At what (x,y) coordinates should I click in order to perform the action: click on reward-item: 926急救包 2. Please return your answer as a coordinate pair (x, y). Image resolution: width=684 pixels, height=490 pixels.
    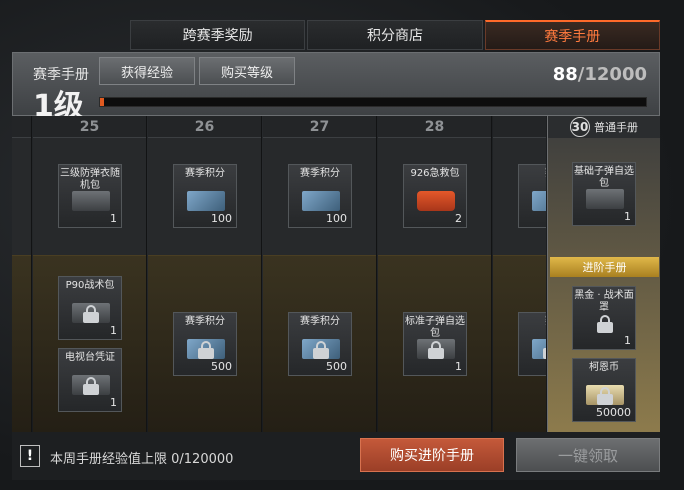
    Looking at the image, I should click on (435, 196).